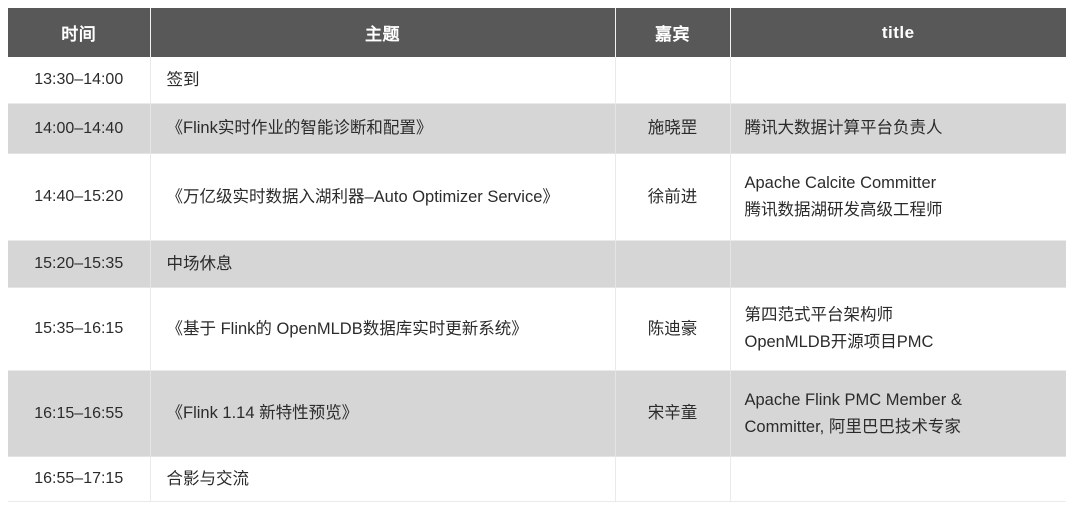 The image size is (1080, 505). Describe the element at coordinates (79, 128) in the screenshot. I see `cell-time: 14:00–14:40` at that location.